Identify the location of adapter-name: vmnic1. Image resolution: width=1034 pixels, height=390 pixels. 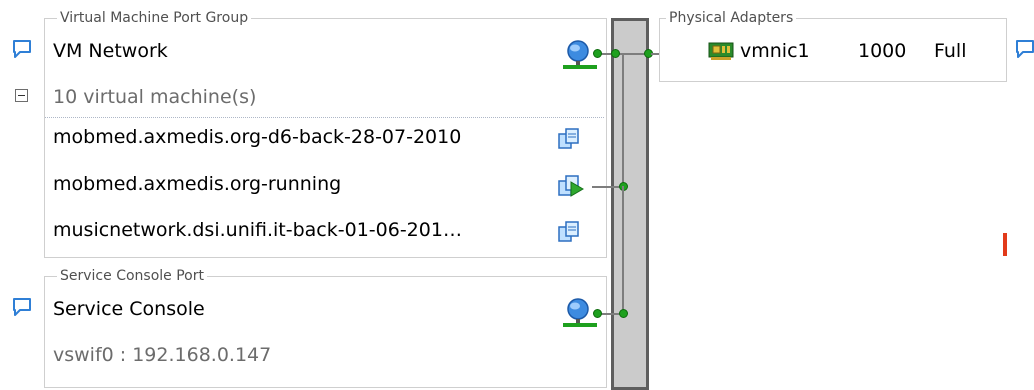
(775, 51).